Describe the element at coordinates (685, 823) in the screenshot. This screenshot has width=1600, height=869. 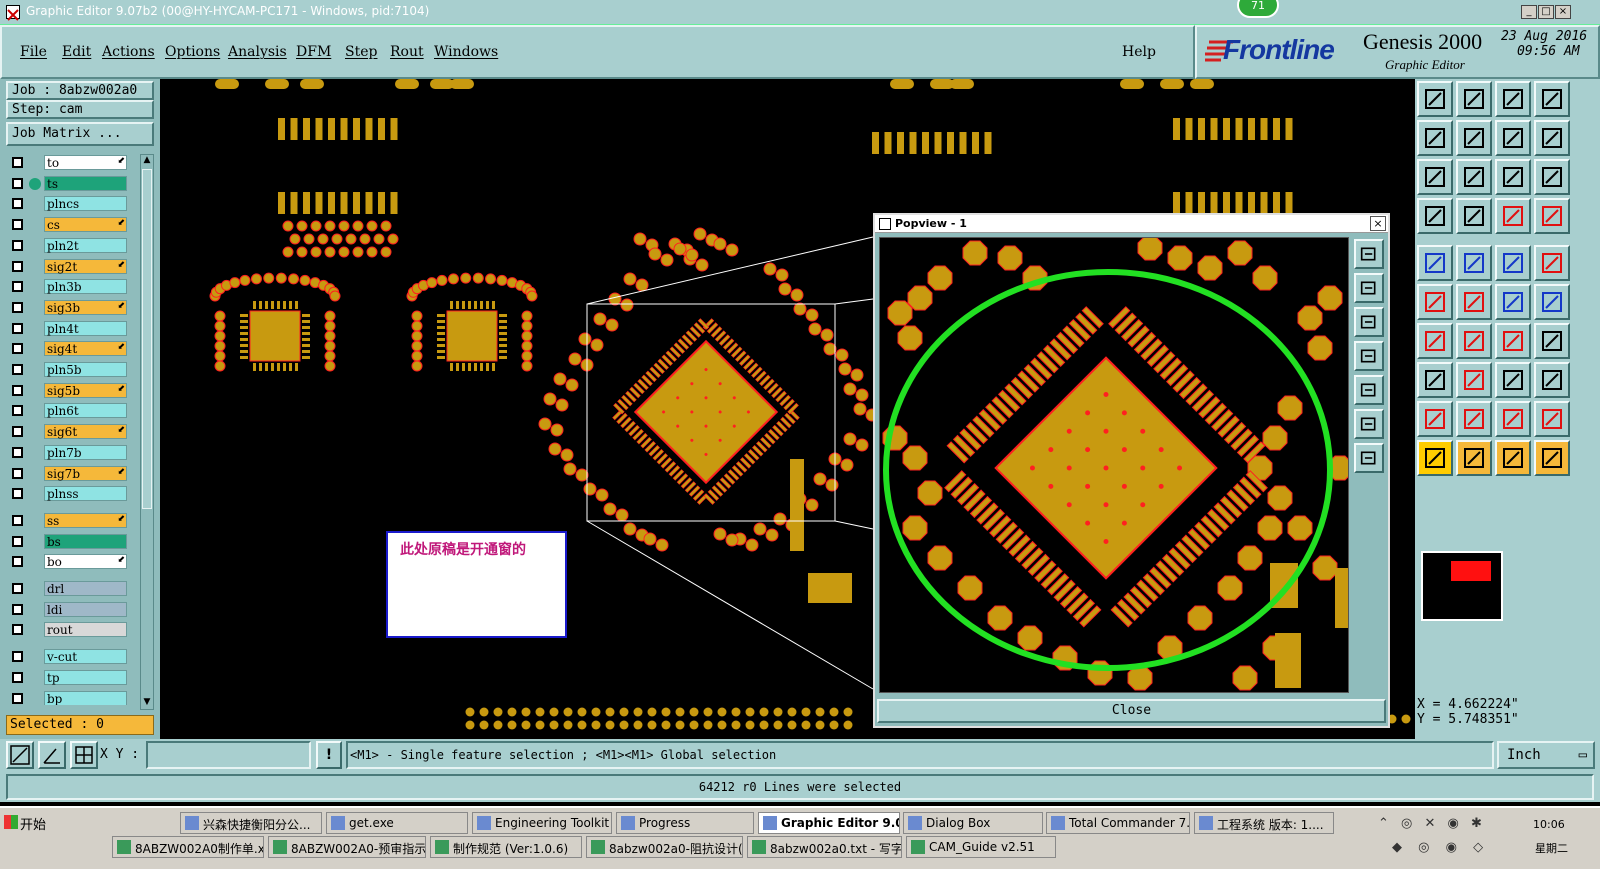
I see `task-button: Progress` at that location.